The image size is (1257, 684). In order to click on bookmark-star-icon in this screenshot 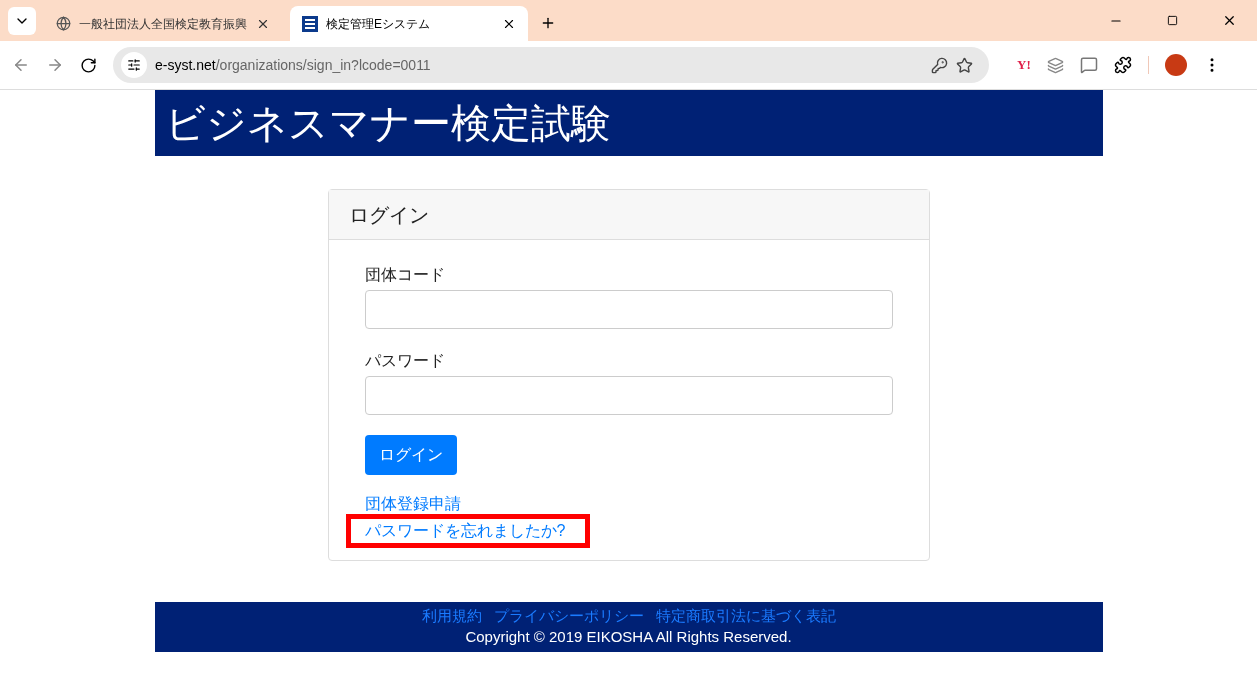, I will do `click(964, 65)`.